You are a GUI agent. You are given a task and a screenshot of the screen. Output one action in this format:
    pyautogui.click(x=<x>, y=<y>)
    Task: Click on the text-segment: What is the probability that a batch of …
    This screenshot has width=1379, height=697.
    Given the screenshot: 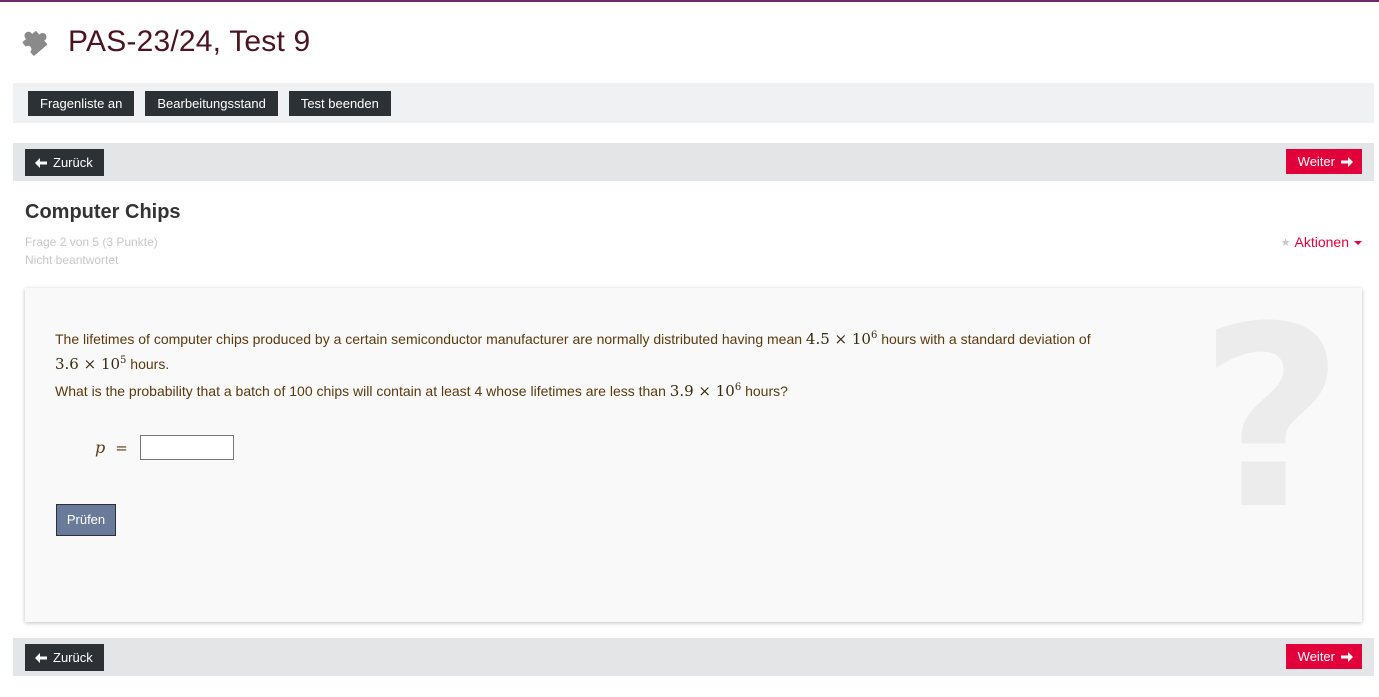 What is the action you would take?
    pyautogui.click(x=362, y=391)
    